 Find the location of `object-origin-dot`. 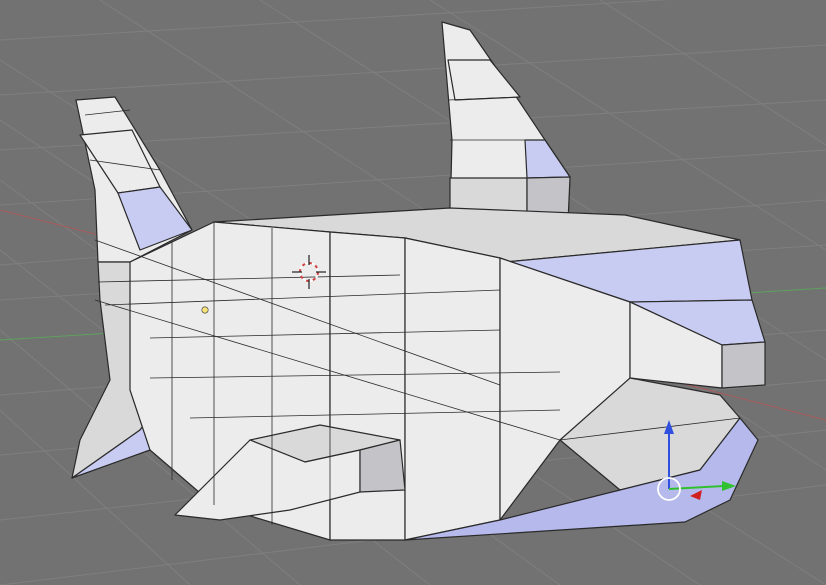

object-origin-dot is located at coordinates (205, 310).